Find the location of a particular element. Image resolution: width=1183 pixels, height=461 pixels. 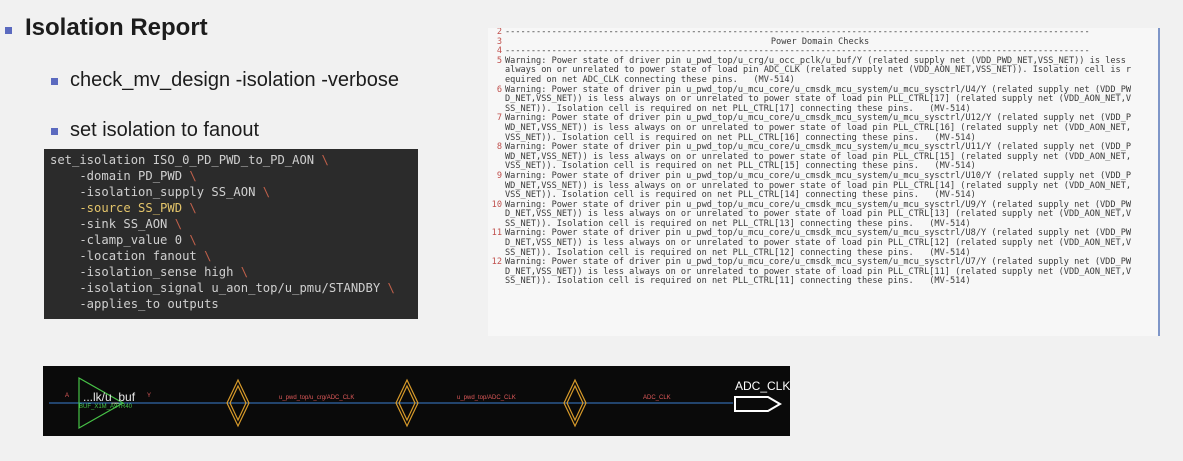

pin-a-label: A is located at coordinates (67, 396).